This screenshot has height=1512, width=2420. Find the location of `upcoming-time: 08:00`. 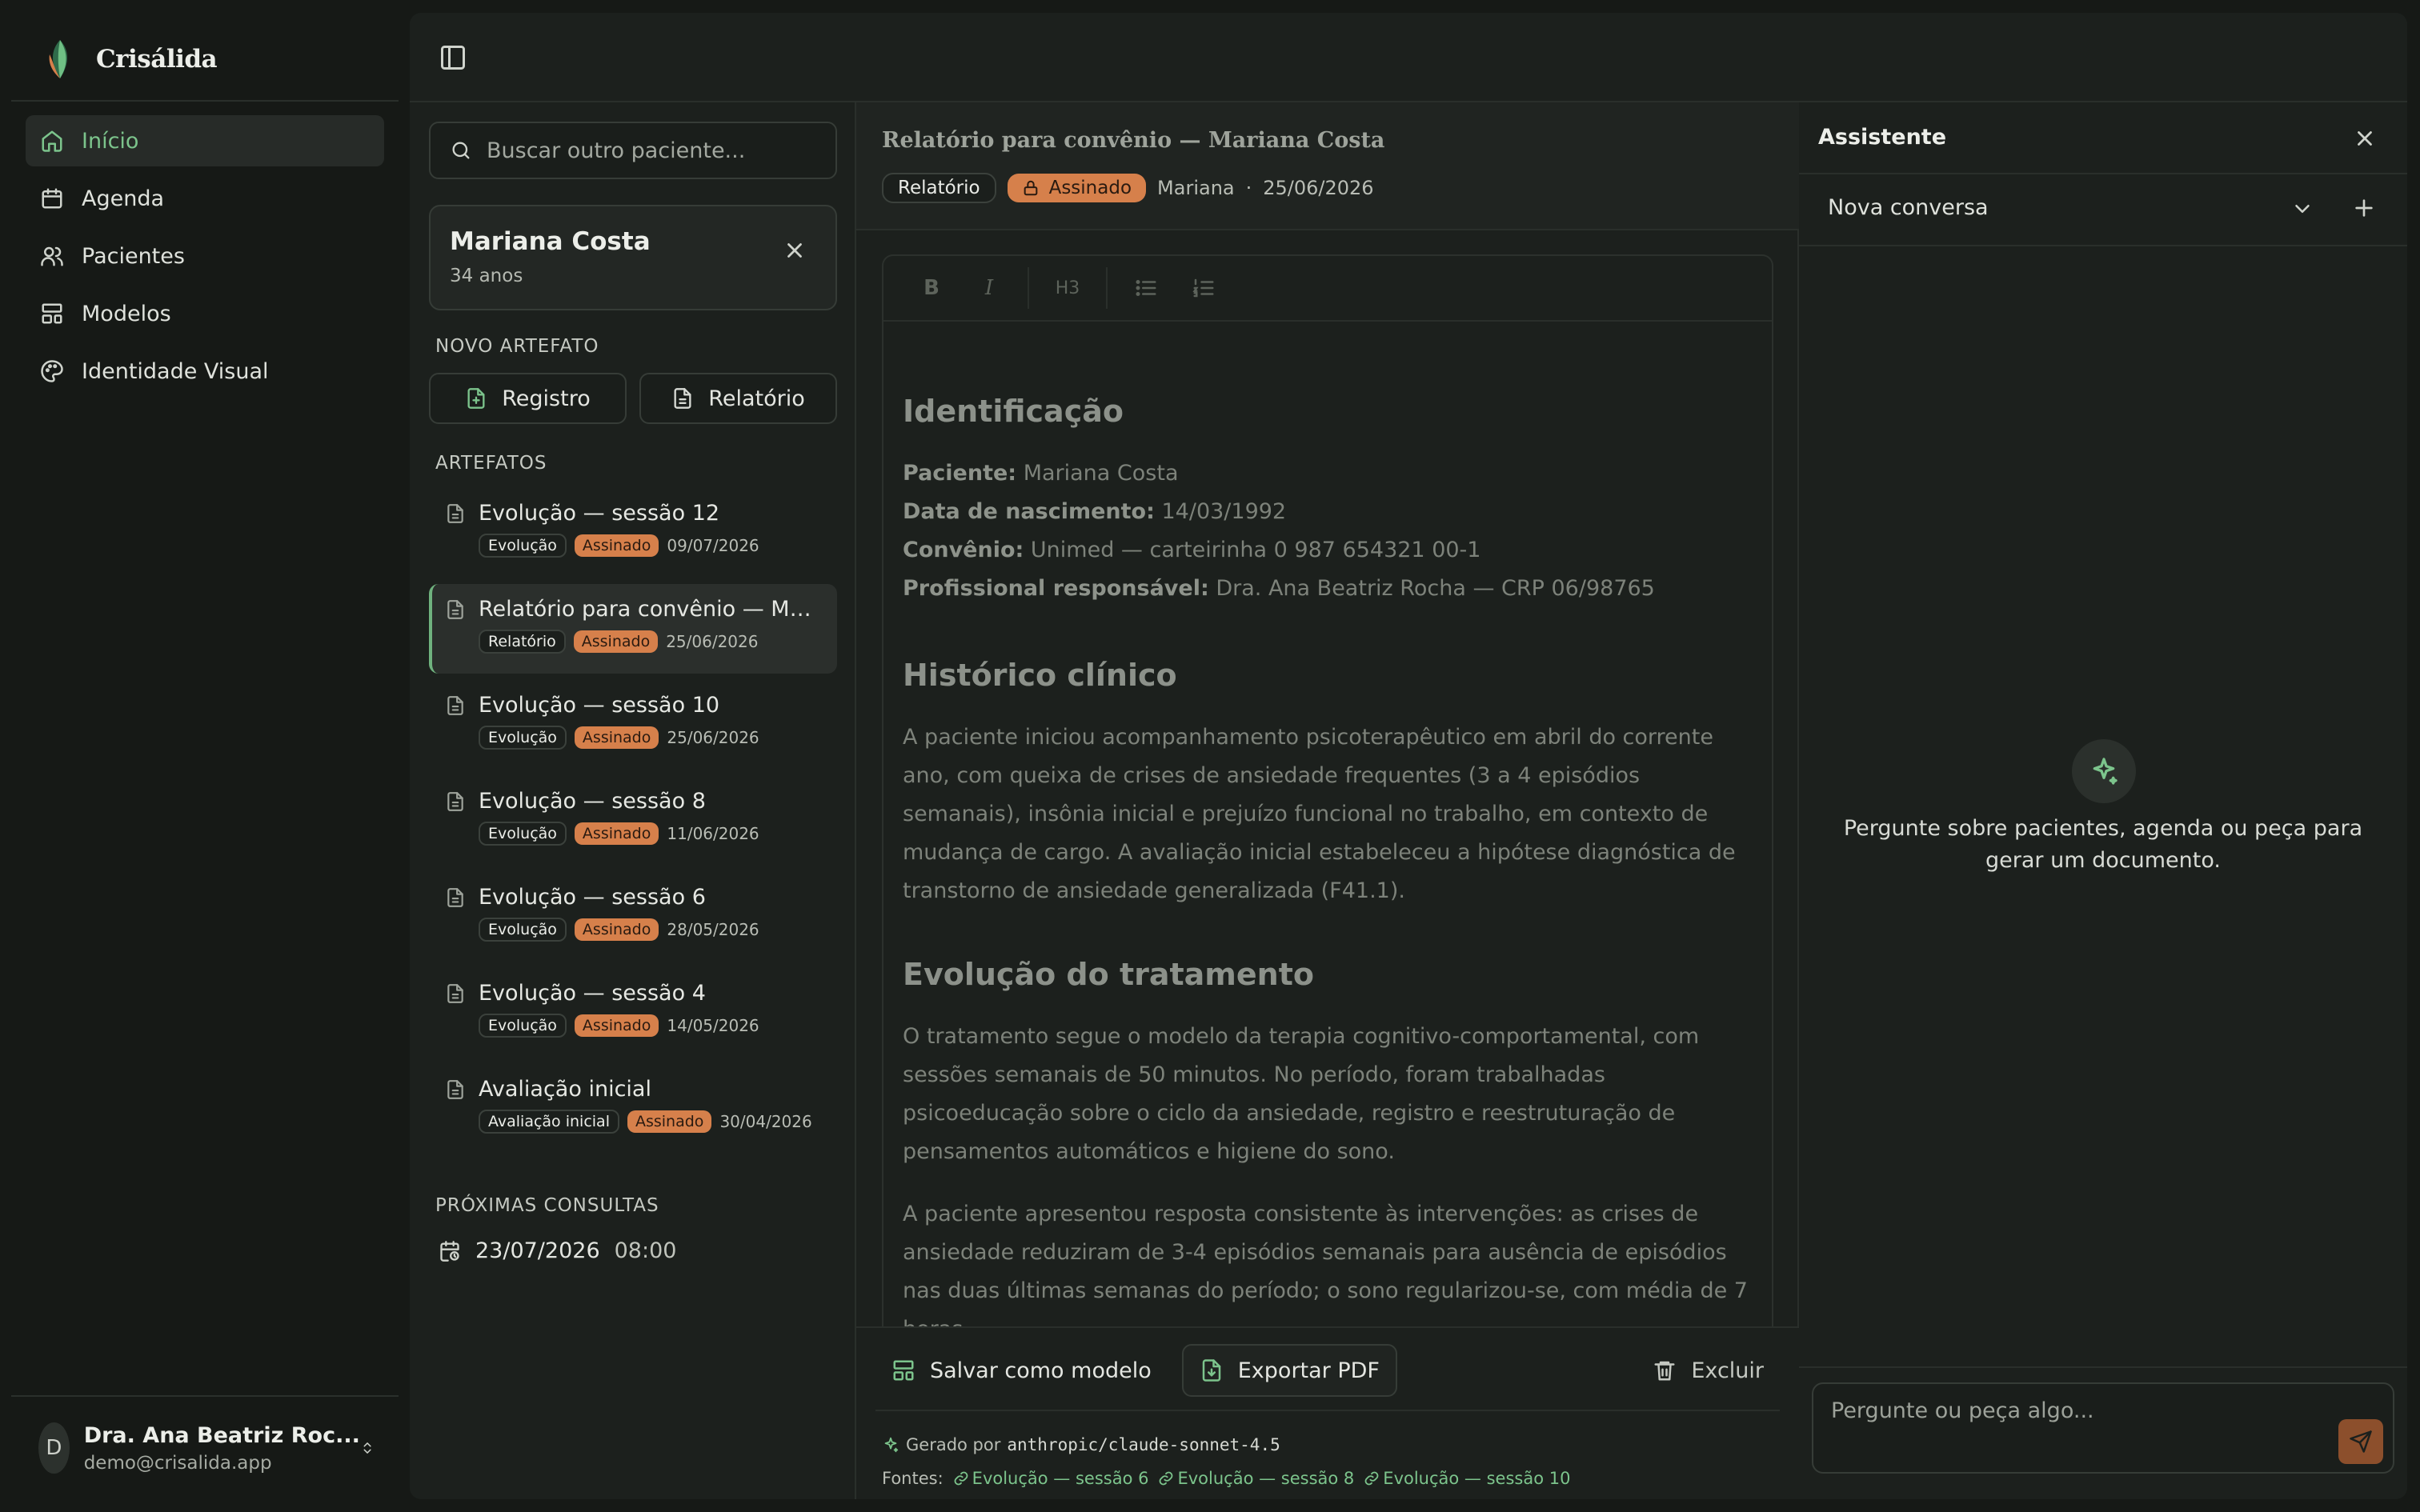

upcoming-time: 08:00 is located at coordinates (645, 1250).